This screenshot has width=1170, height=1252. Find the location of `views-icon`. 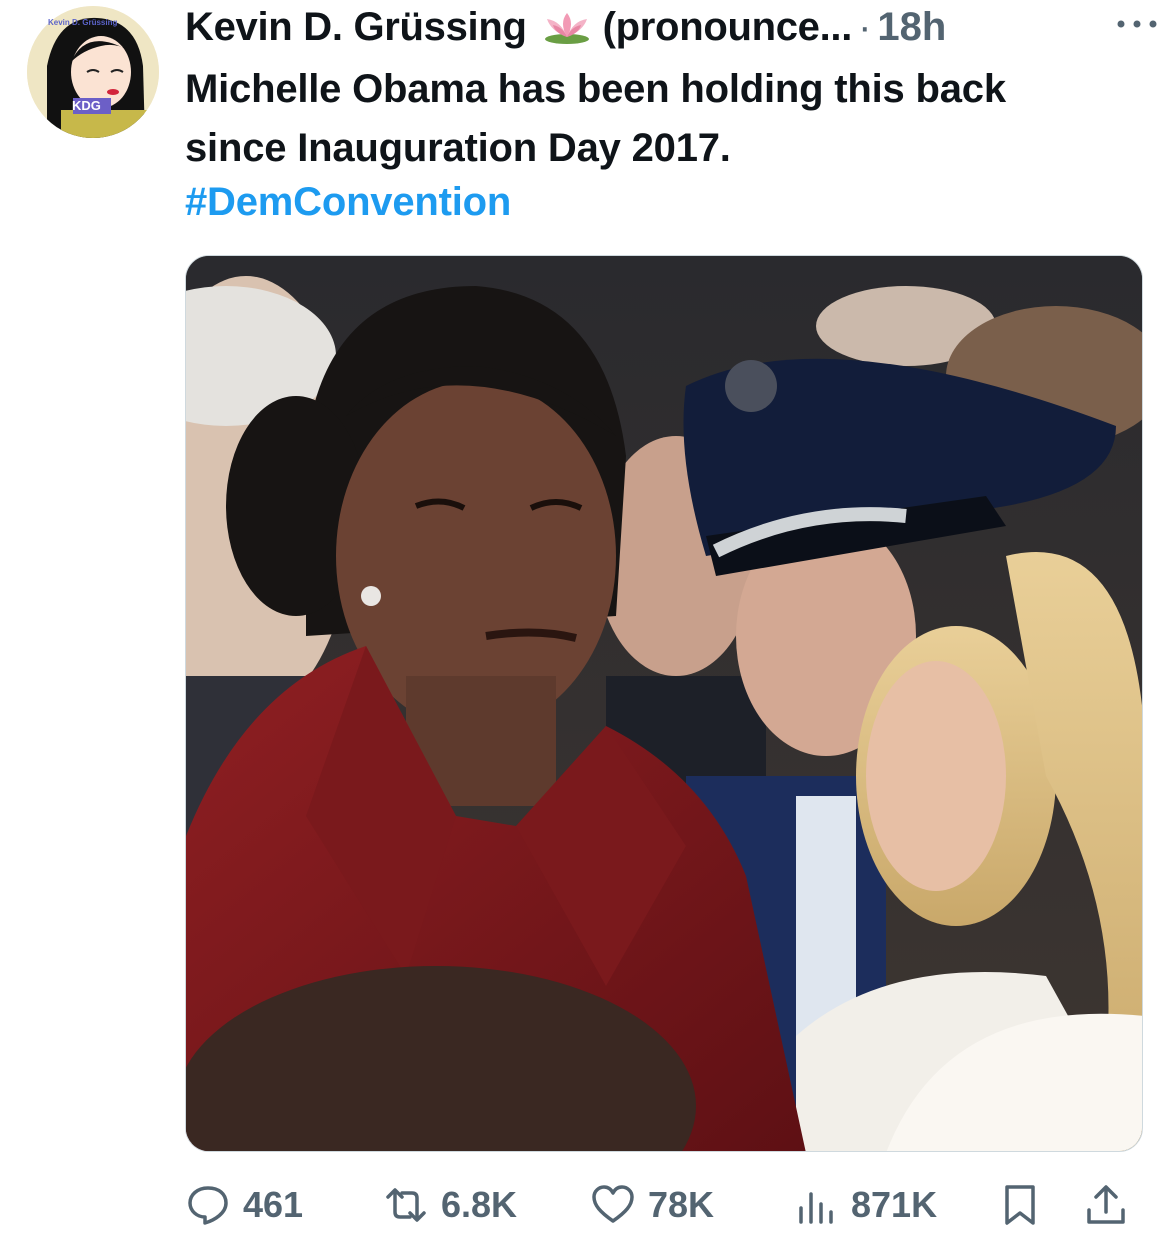

views-icon is located at coordinates (816, 1205).